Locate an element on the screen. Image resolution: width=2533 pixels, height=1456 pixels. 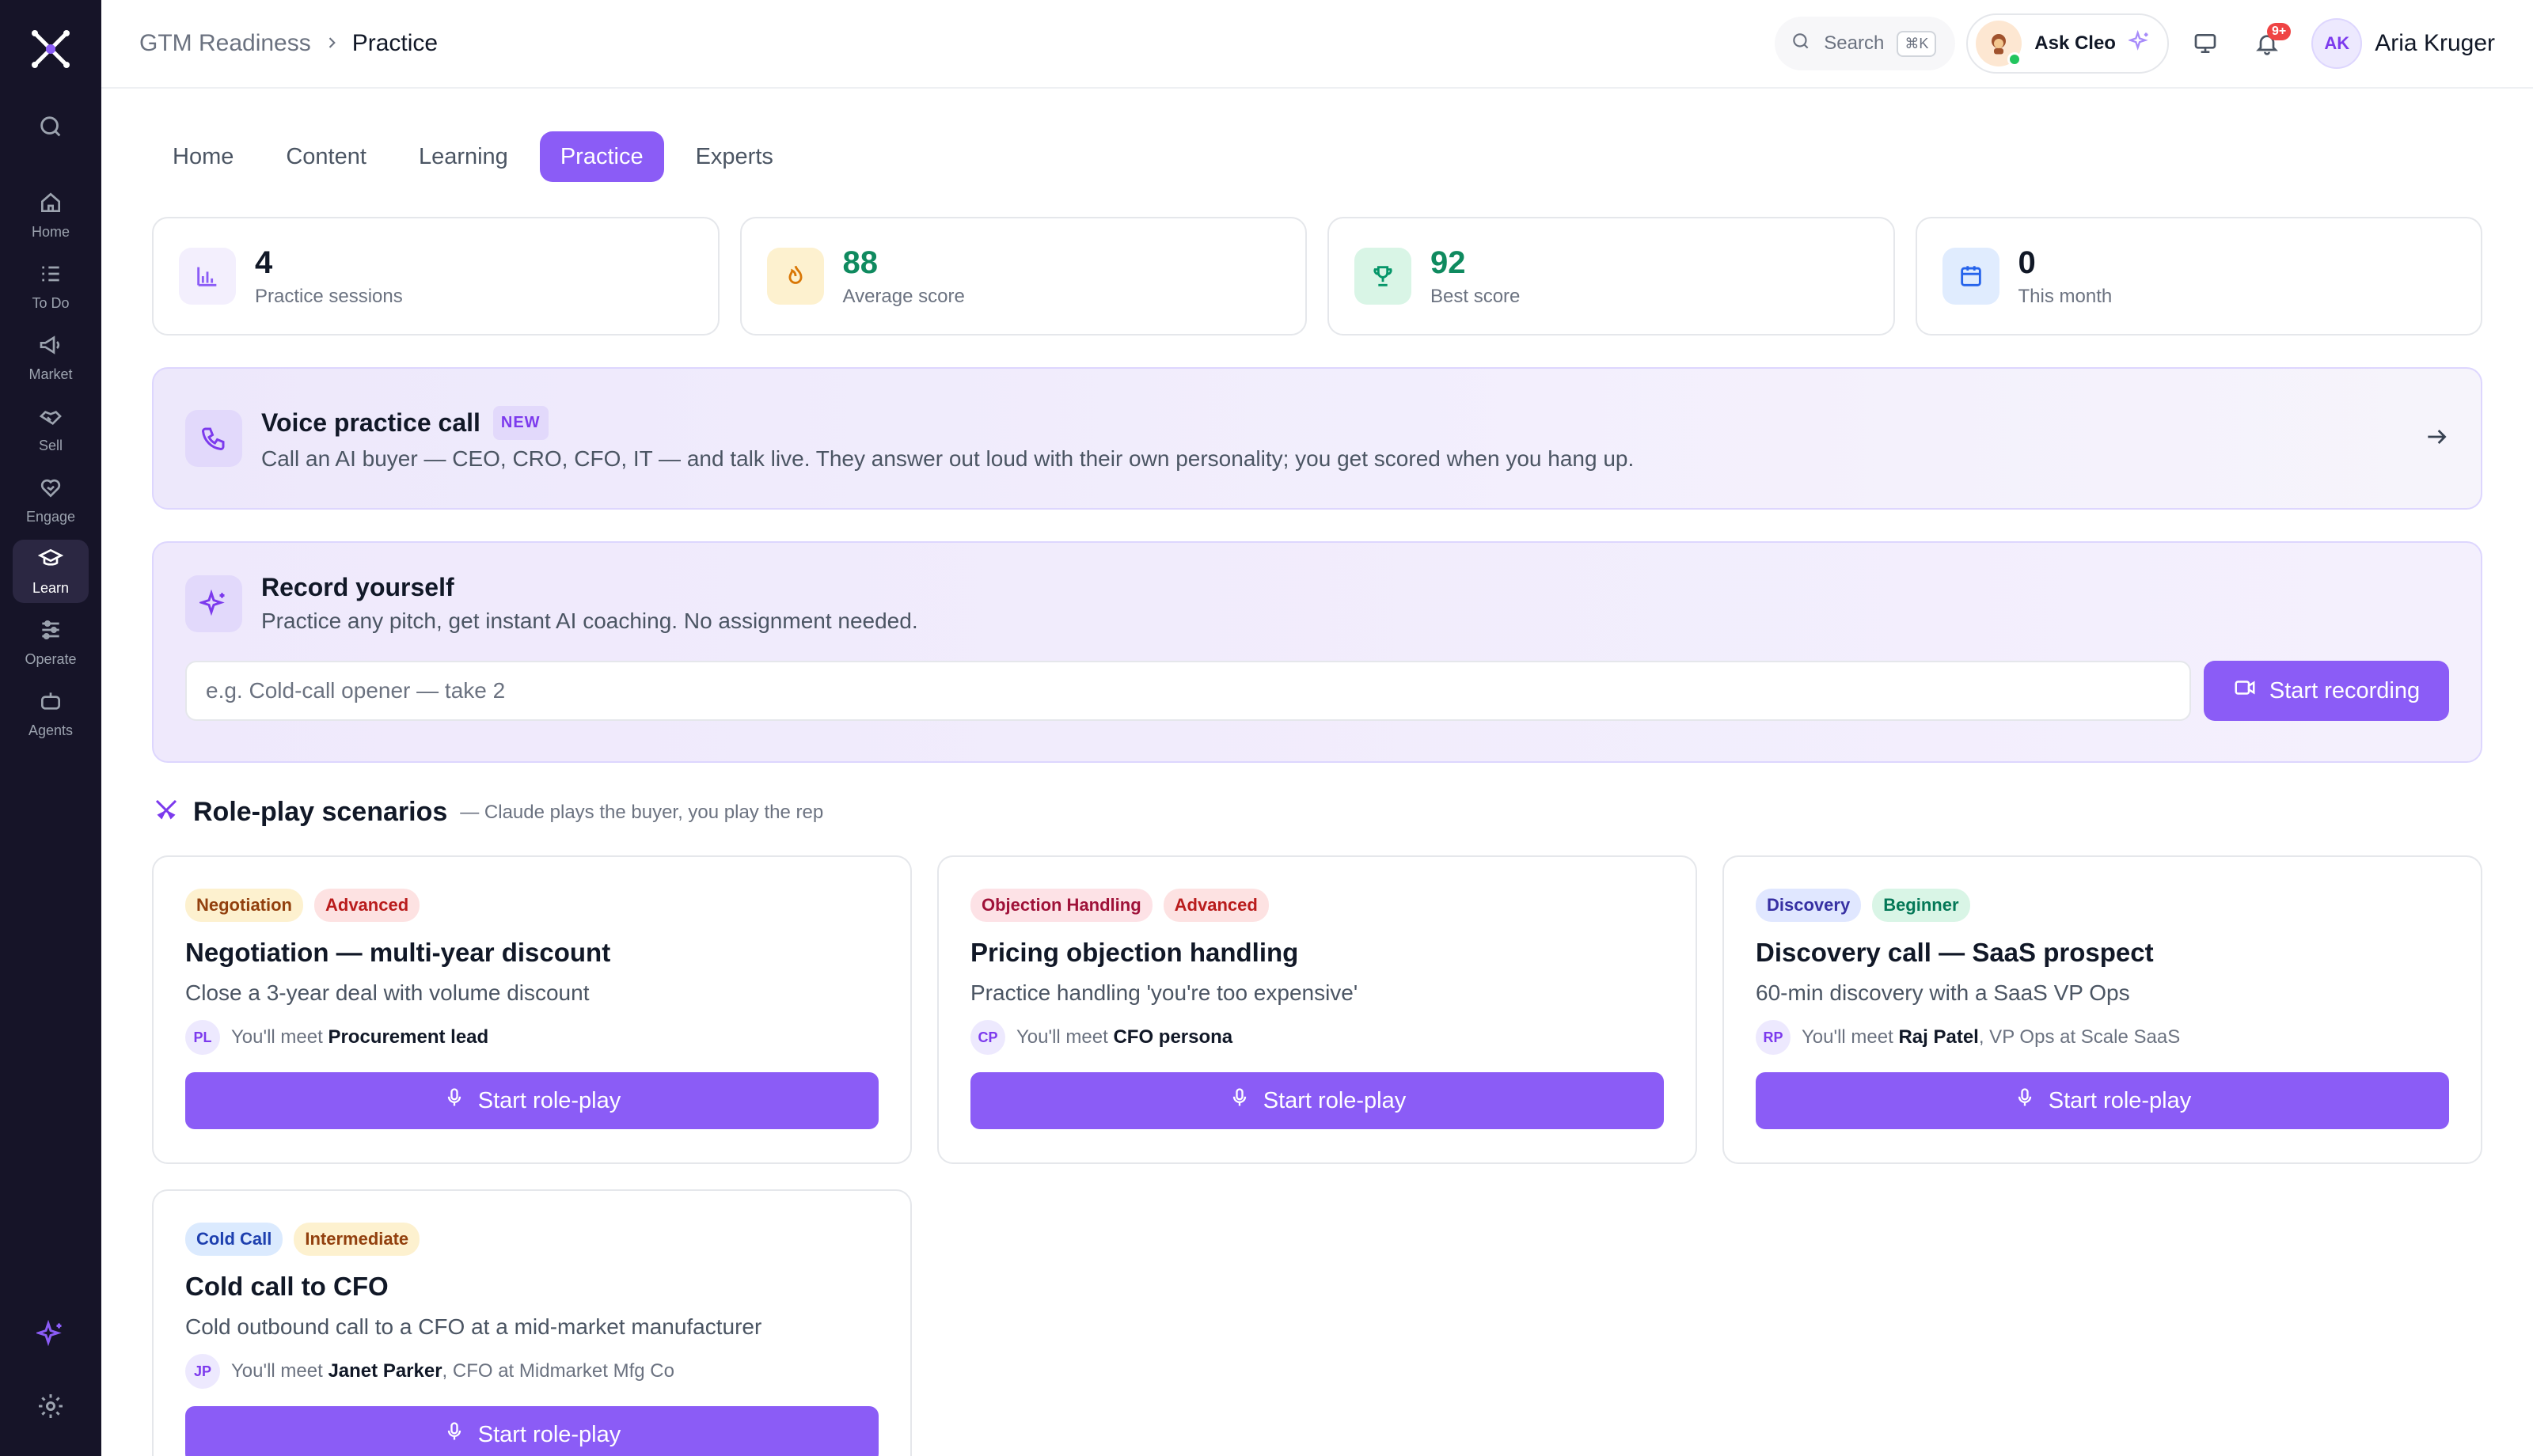
graduation-cap-icon is located at coordinates (50, 560).